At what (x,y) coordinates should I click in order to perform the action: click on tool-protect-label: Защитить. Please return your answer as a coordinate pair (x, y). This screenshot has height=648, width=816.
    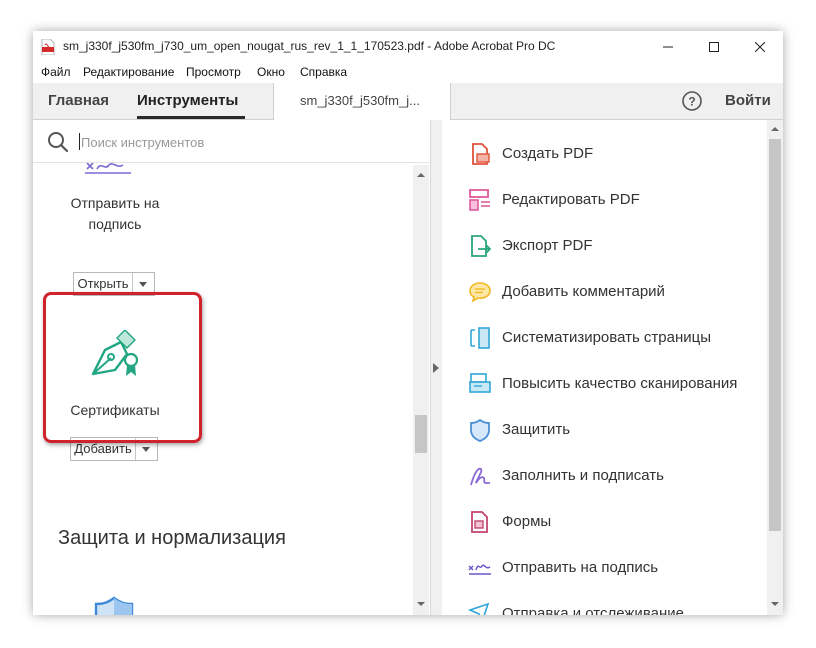
    Looking at the image, I should click on (536, 429).